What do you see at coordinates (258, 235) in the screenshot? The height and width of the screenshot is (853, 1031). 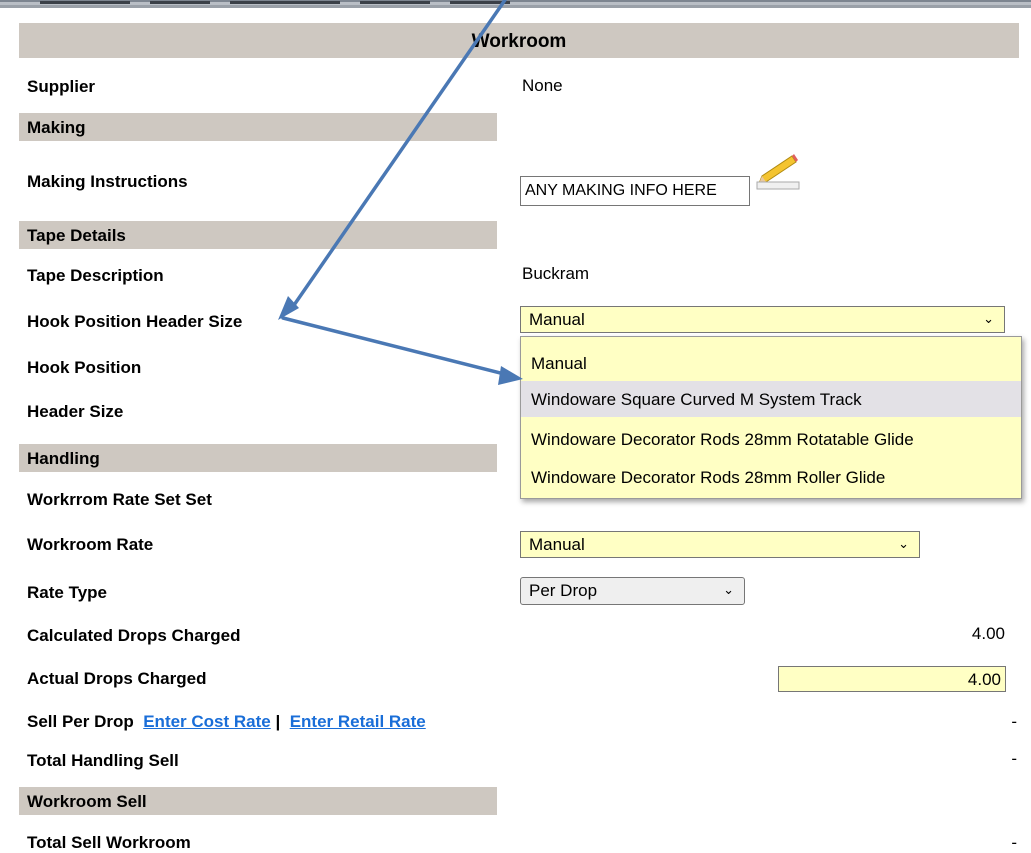 I see `section-tape-details: Tape Details` at bounding box center [258, 235].